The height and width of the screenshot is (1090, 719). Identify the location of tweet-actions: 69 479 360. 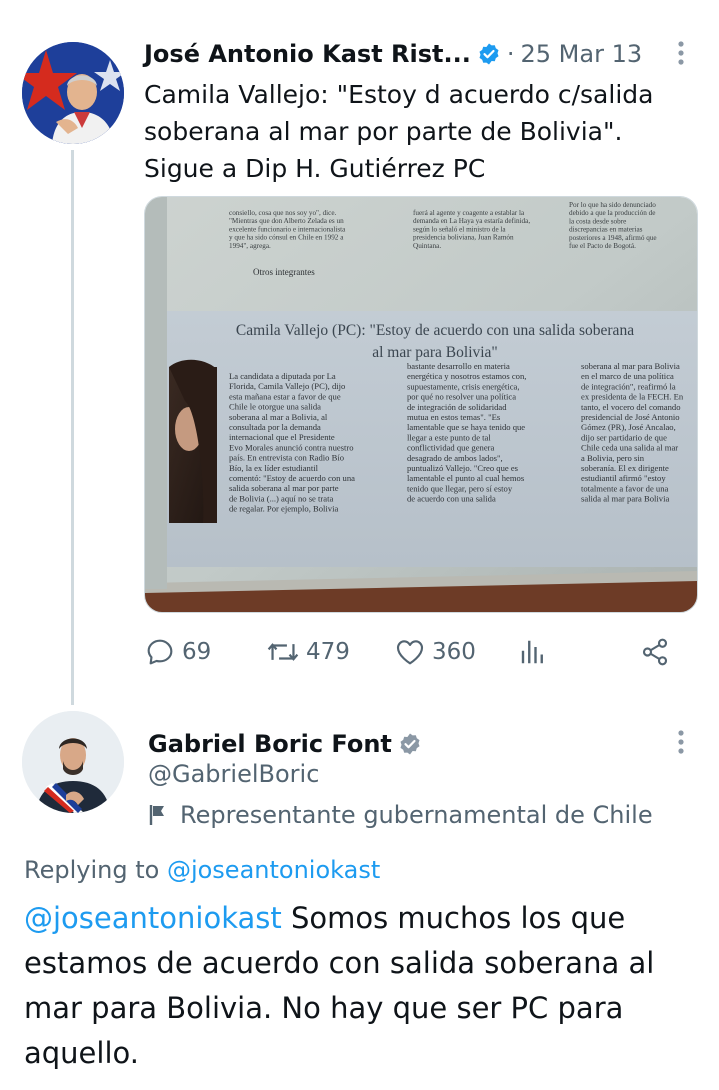
(414, 652).